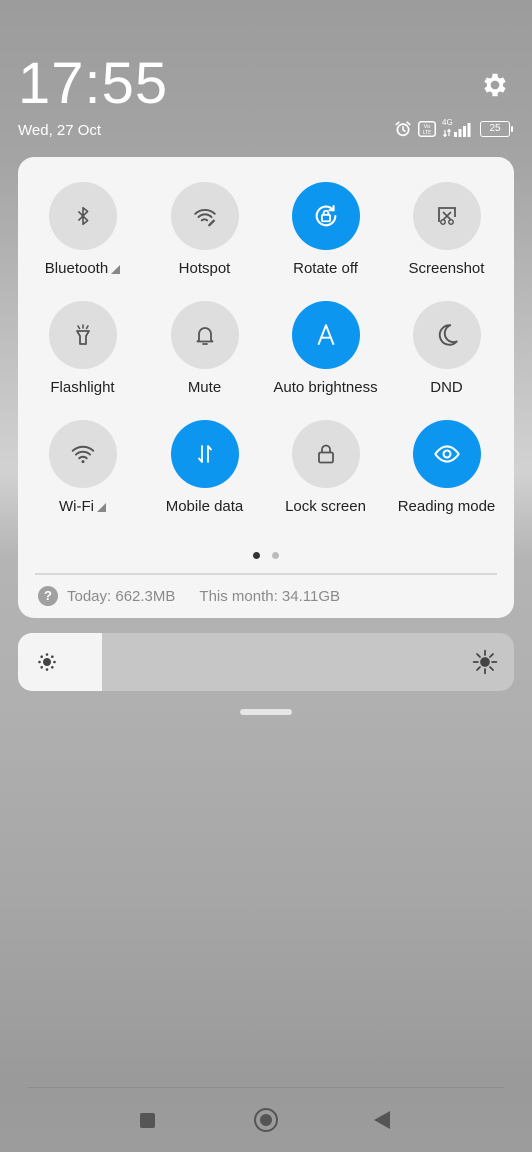  I want to click on tile-label: DND, so click(446, 387).